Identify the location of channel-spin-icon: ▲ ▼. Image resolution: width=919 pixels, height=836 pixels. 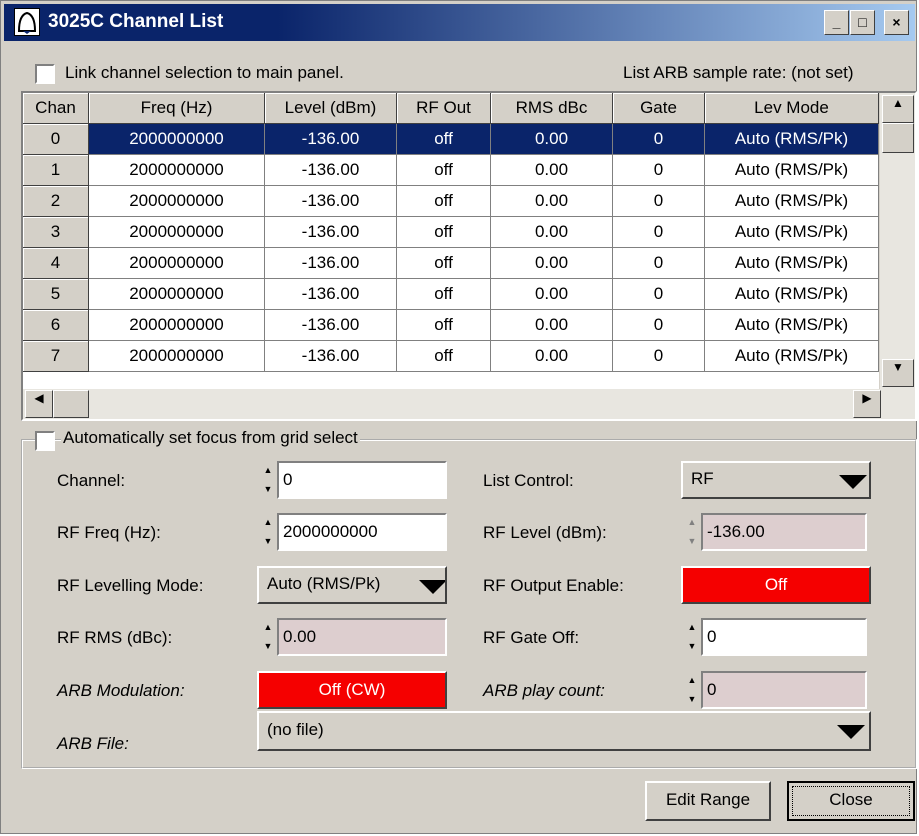
(268, 480).